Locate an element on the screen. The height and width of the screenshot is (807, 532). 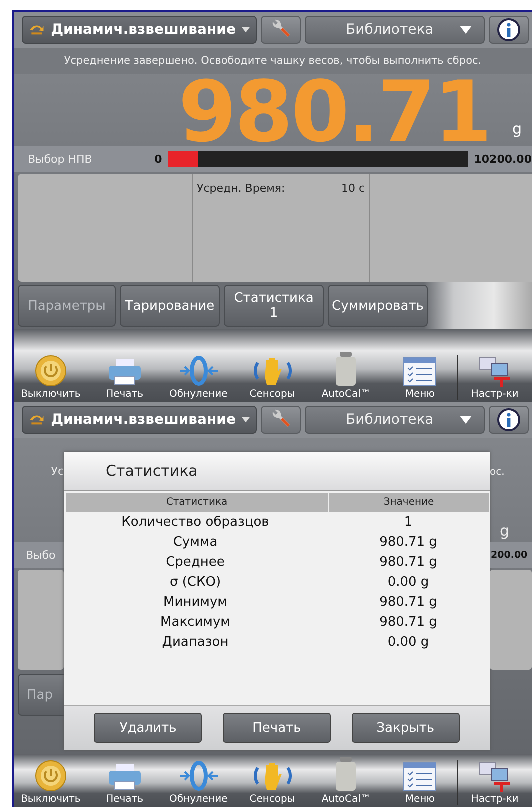
function-button: Статистика 1 is located at coordinates (274, 306).